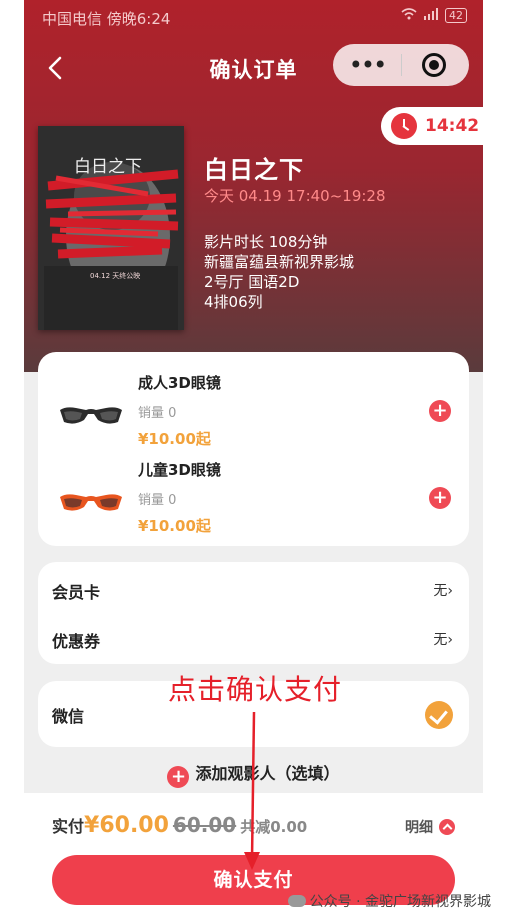 This screenshot has width=509, height=922. What do you see at coordinates (68, 716) in the screenshot?
I see `payment-method-label: 微信` at bounding box center [68, 716].